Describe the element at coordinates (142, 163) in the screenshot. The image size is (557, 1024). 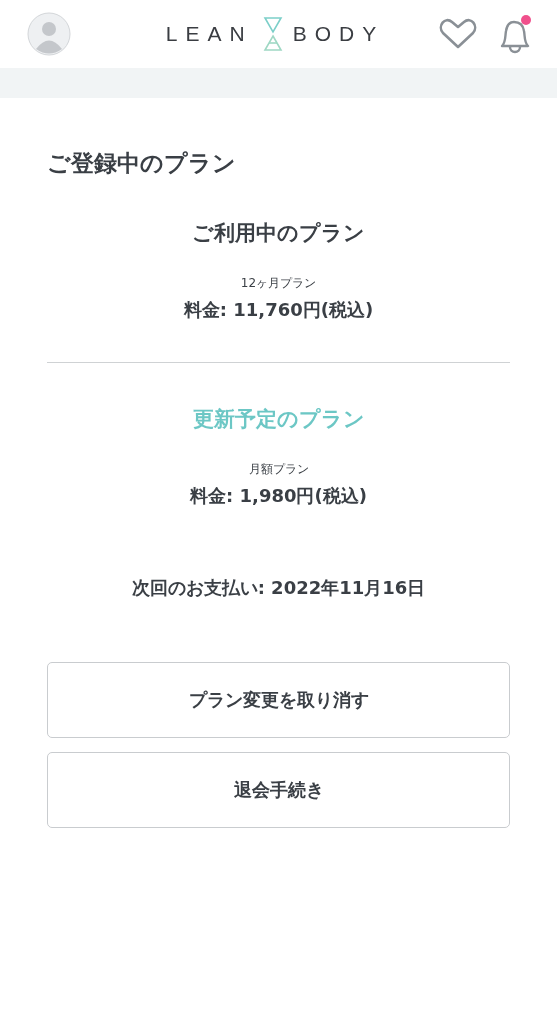
I see `page-title: ご登録中のプラン` at that location.